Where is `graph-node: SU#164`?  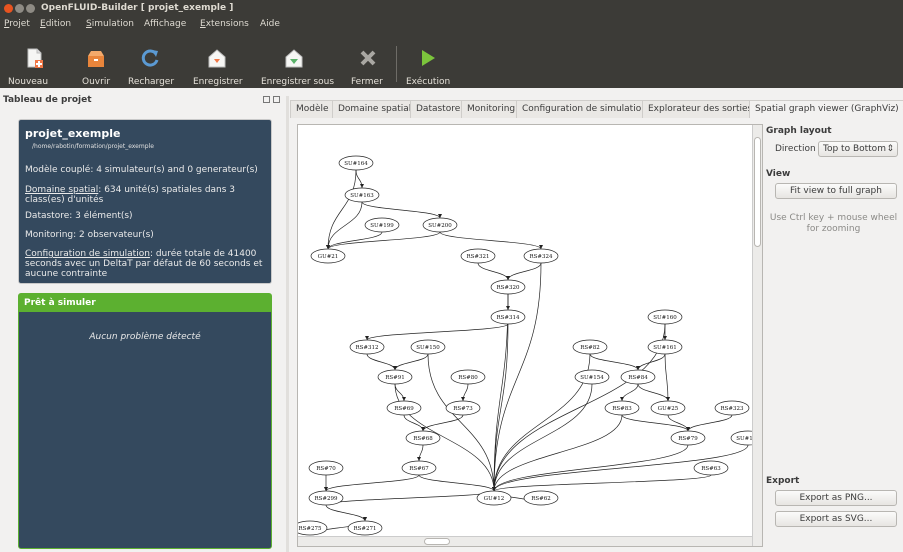 graph-node: SU#164 is located at coordinates (356, 163).